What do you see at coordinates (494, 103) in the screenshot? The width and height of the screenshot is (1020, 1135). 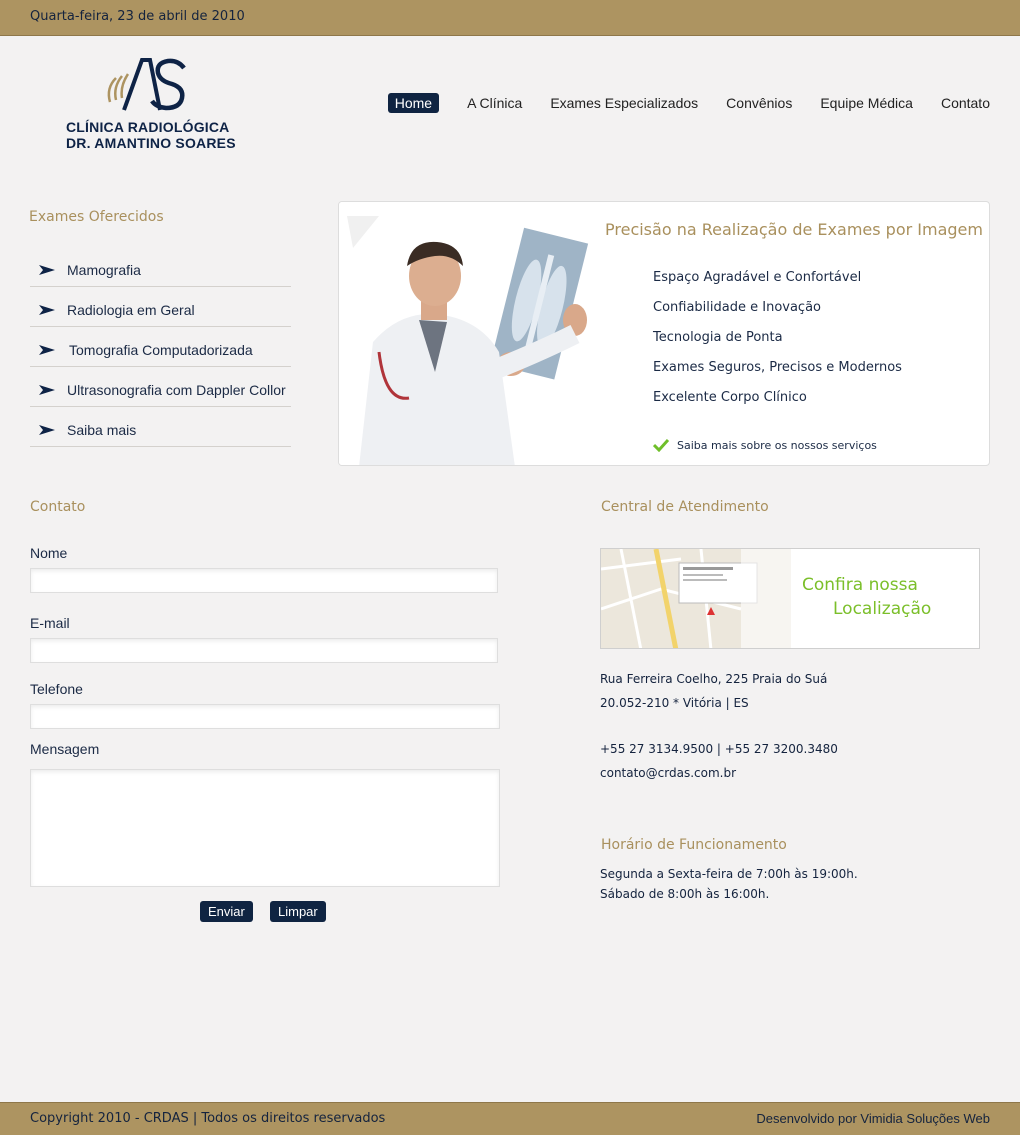 I see `nav-clinica: A Clínica` at bounding box center [494, 103].